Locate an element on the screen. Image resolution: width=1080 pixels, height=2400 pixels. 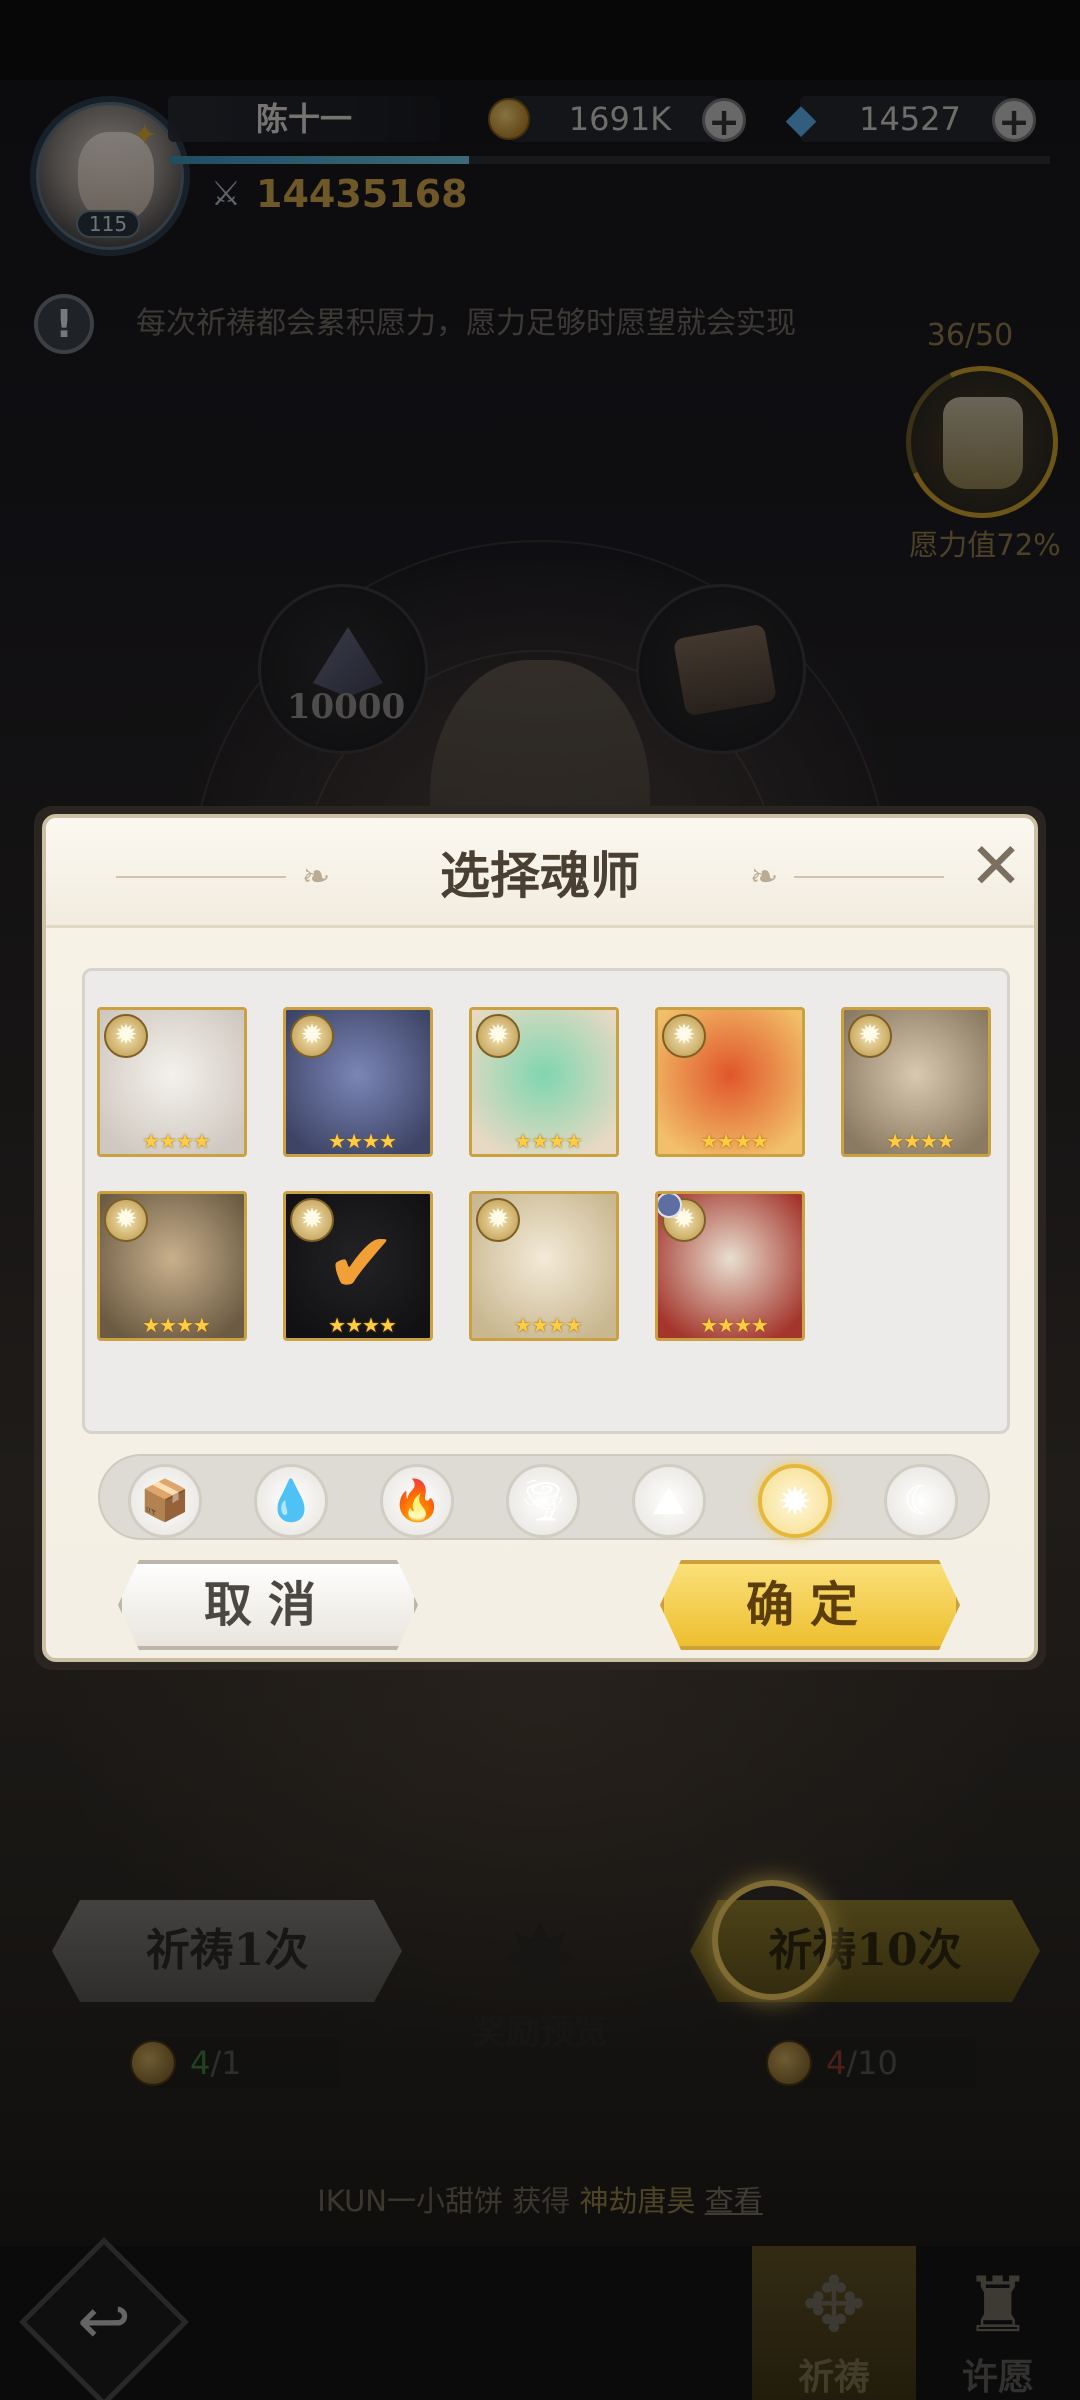
filter-earth-icon: ⛰ is located at coordinates (669, 1501).